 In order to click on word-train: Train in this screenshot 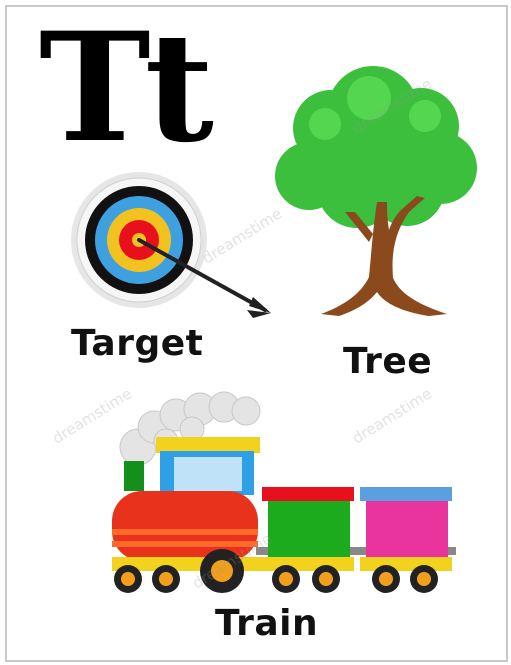, I will do `click(267, 623)`.